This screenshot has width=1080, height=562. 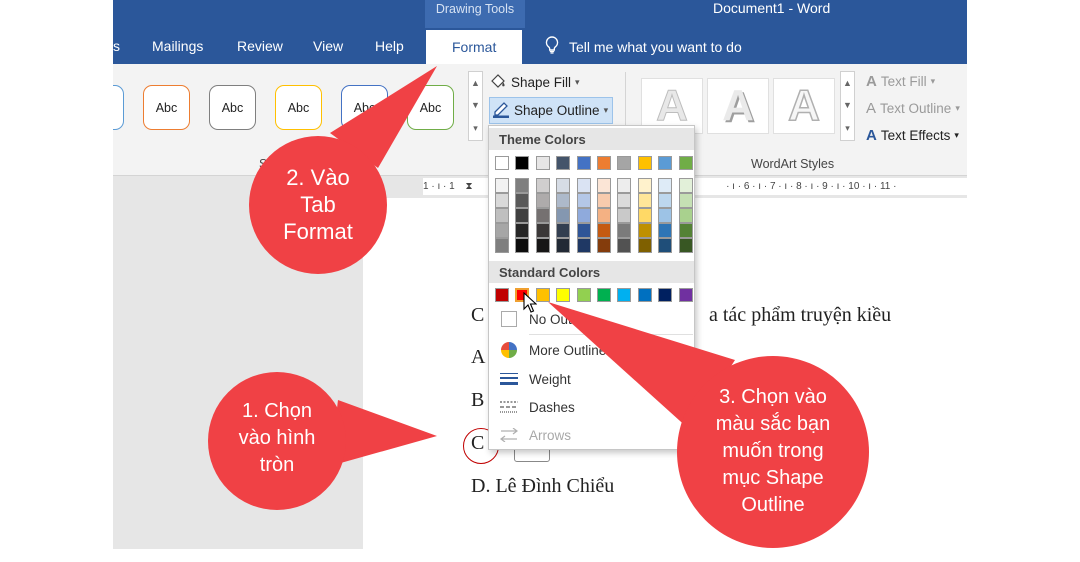 What do you see at coordinates (474, 47) in the screenshot?
I see `tab-format: Format` at bounding box center [474, 47].